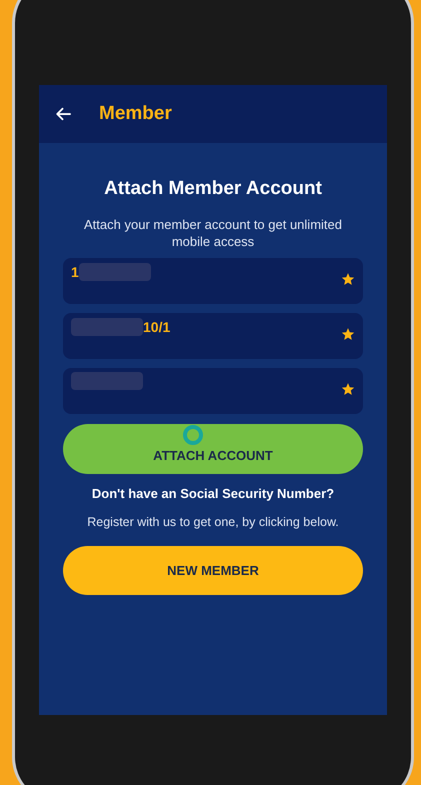 The image size is (421, 785). What do you see at coordinates (213, 522) in the screenshot?
I see `hint-text: Register with us to get one, by clicking below.` at bounding box center [213, 522].